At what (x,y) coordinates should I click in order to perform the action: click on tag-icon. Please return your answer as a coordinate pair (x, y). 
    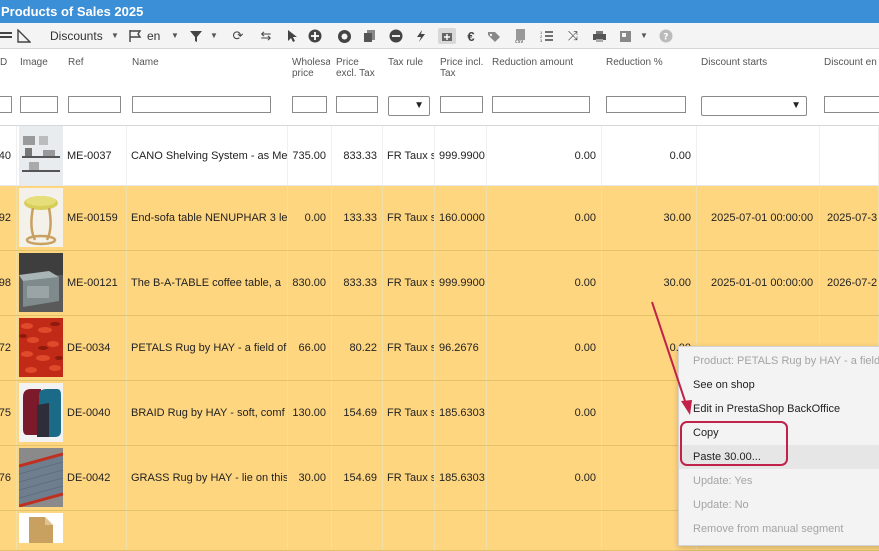
    Looking at the image, I should click on (494, 36).